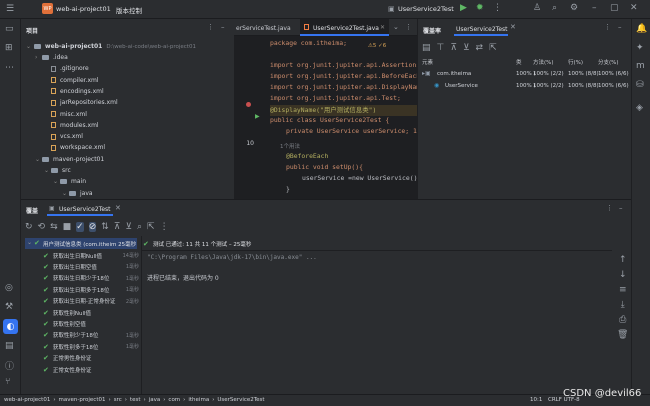  What do you see at coordinates (105, 227) in the screenshot?
I see `sort-icon: ⇅` at bounding box center [105, 227].